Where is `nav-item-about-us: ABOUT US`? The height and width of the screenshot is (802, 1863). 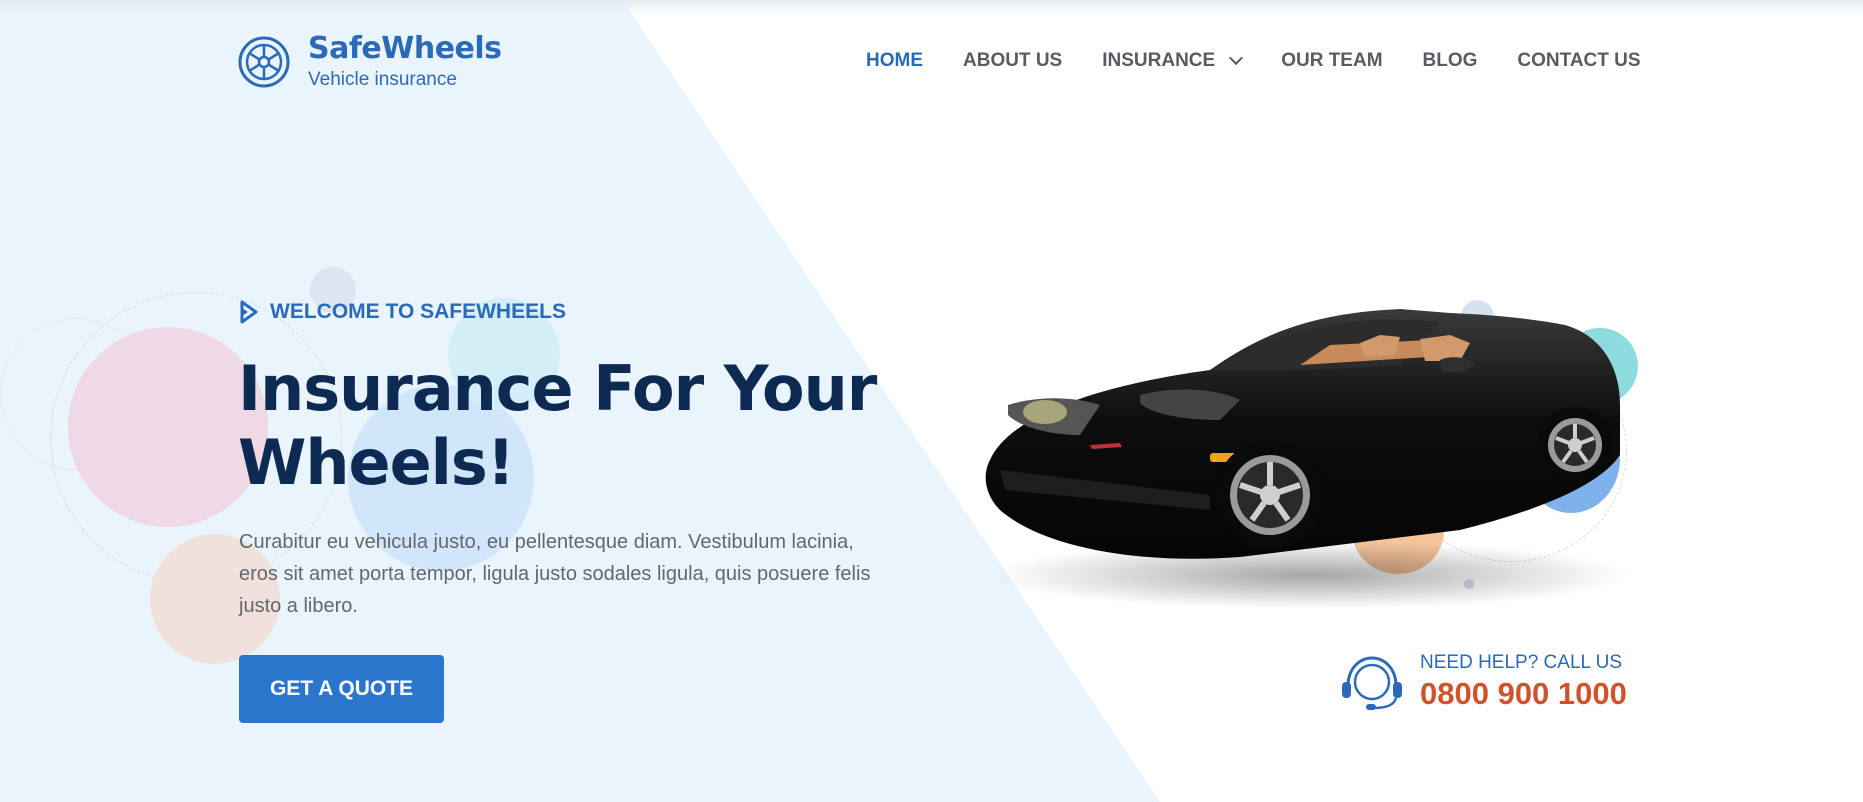
nav-item-about-us: ABOUT US is located at coordinates (1012, 61).